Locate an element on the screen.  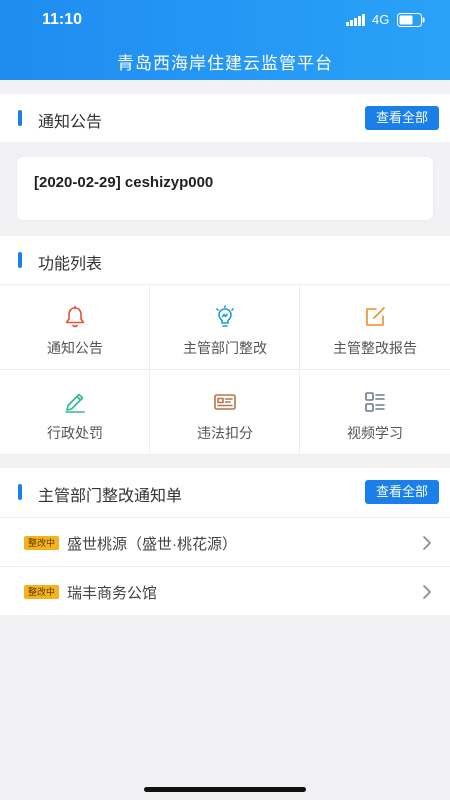
function-label: 主管部门整改 is located at coordinates (225, 348).